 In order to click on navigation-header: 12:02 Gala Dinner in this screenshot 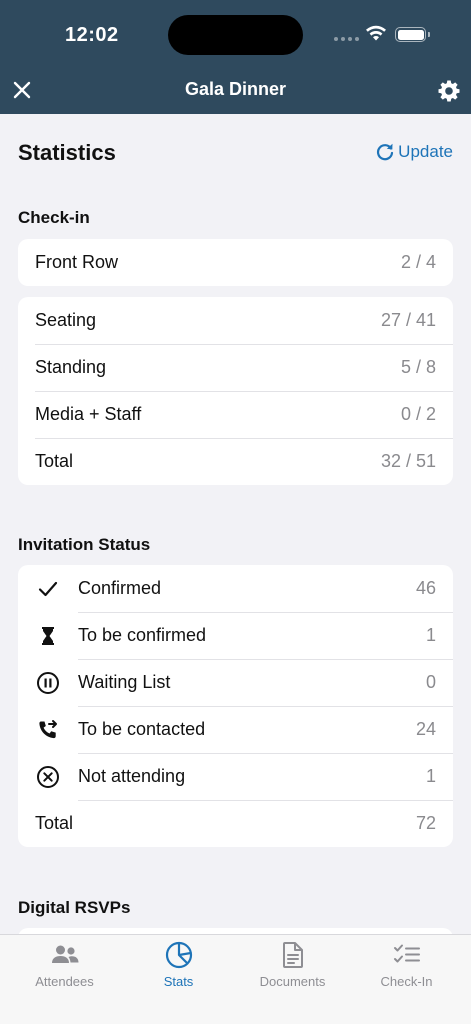, I will do `click(235, 57)`.